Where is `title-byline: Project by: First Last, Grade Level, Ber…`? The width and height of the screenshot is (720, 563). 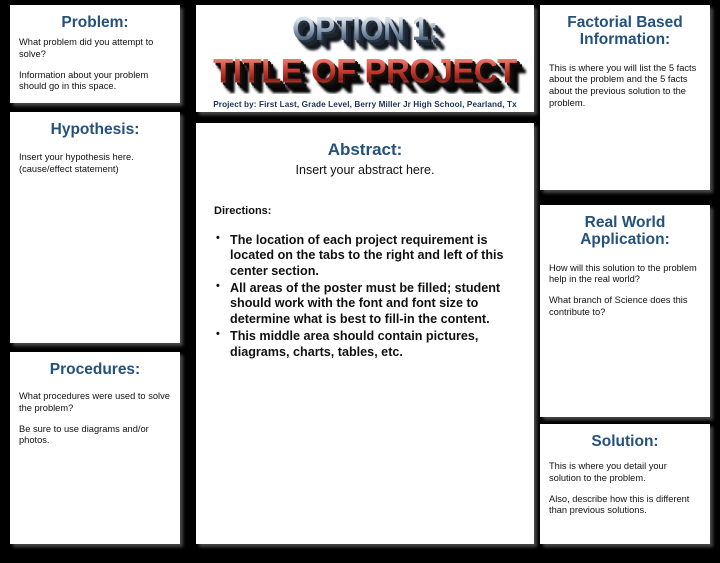 title-byline: Project by: First Last, Grade Level, Ber… is located at coordinates (365, 104).